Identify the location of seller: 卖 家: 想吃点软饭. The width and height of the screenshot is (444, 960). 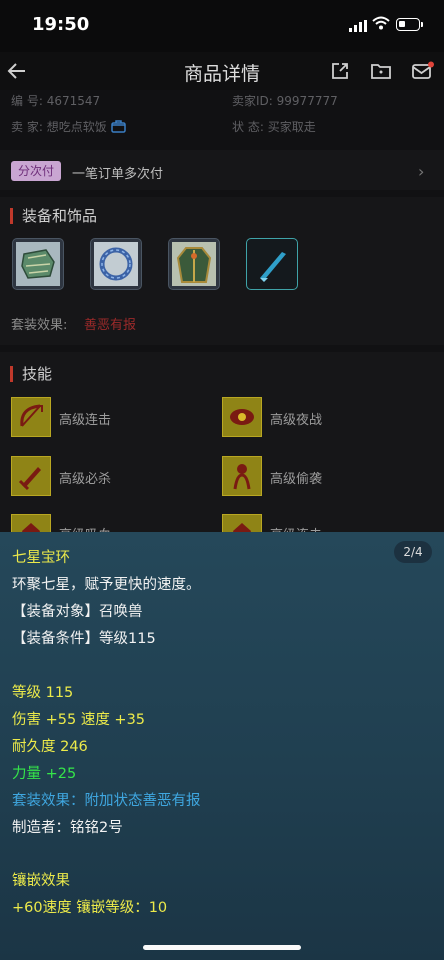
(68, 126).